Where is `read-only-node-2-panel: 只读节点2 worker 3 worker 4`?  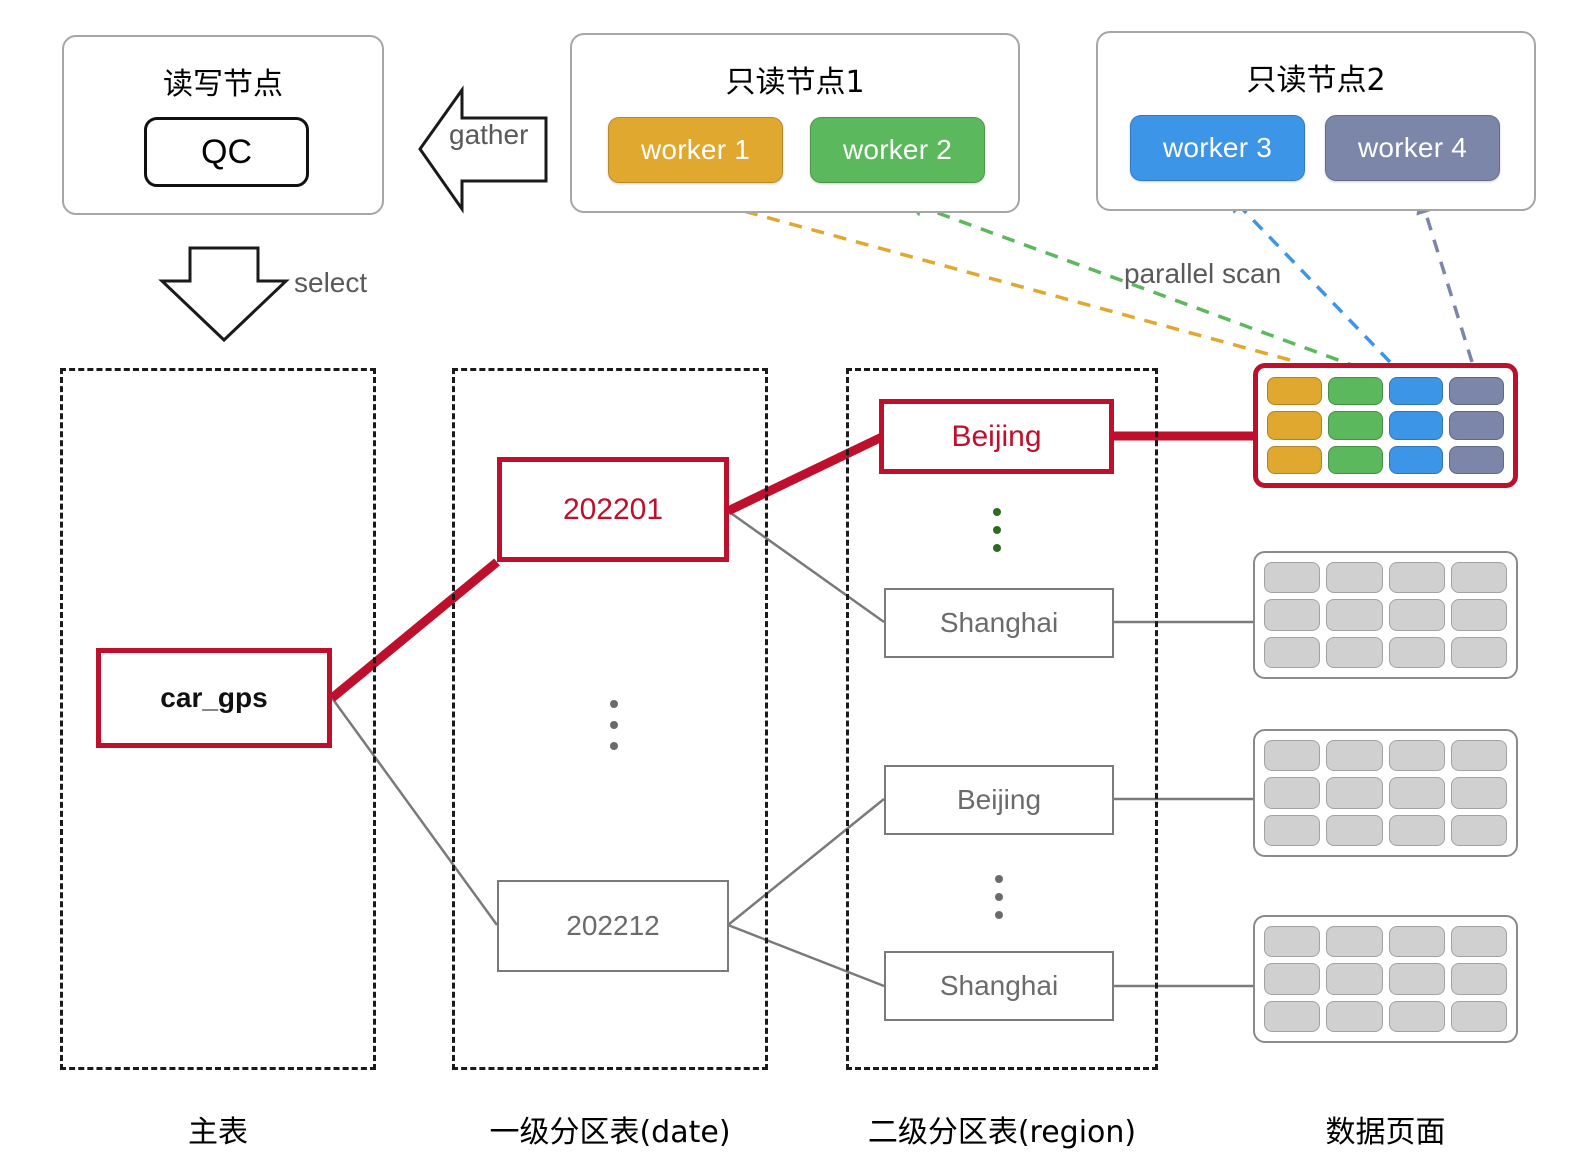
read-only-node-2-panel: 只读节点2 worker 3 worker 4 is located at coordinates (1316, 121).